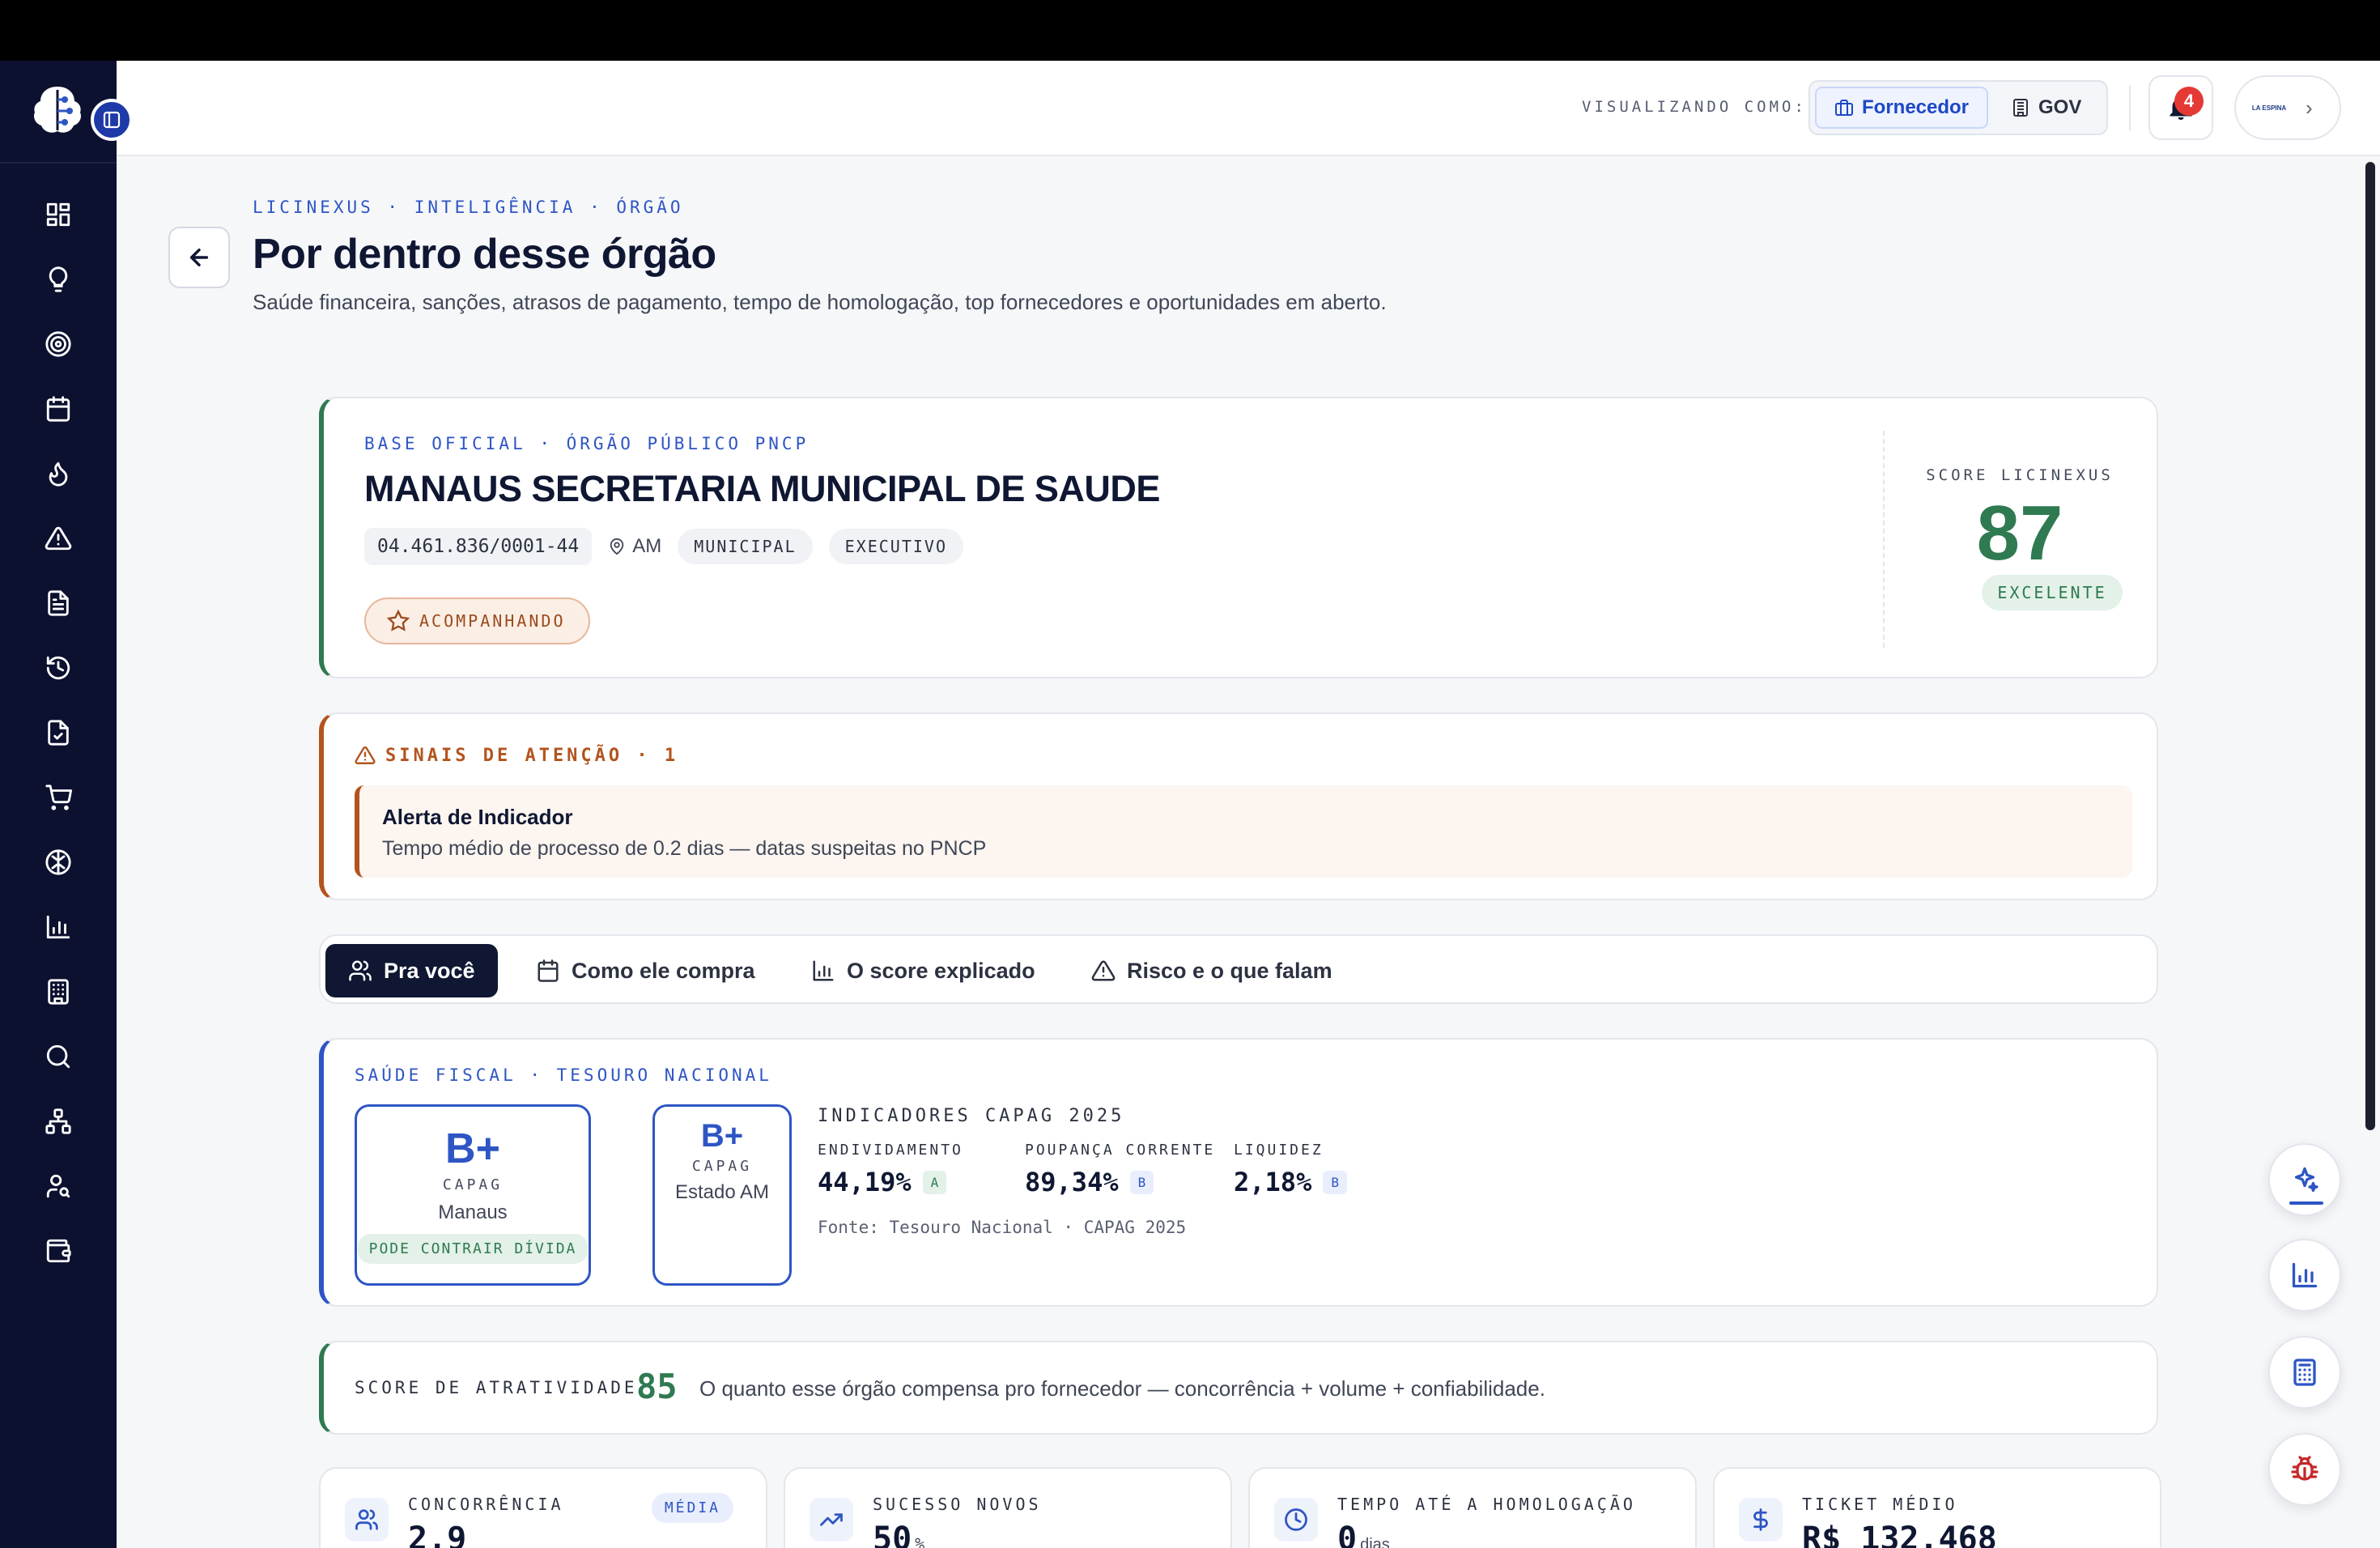 This screenshot has width=2380, height=1548. I want to click on indicator-value: 2,18%, so click(1273, 1182).